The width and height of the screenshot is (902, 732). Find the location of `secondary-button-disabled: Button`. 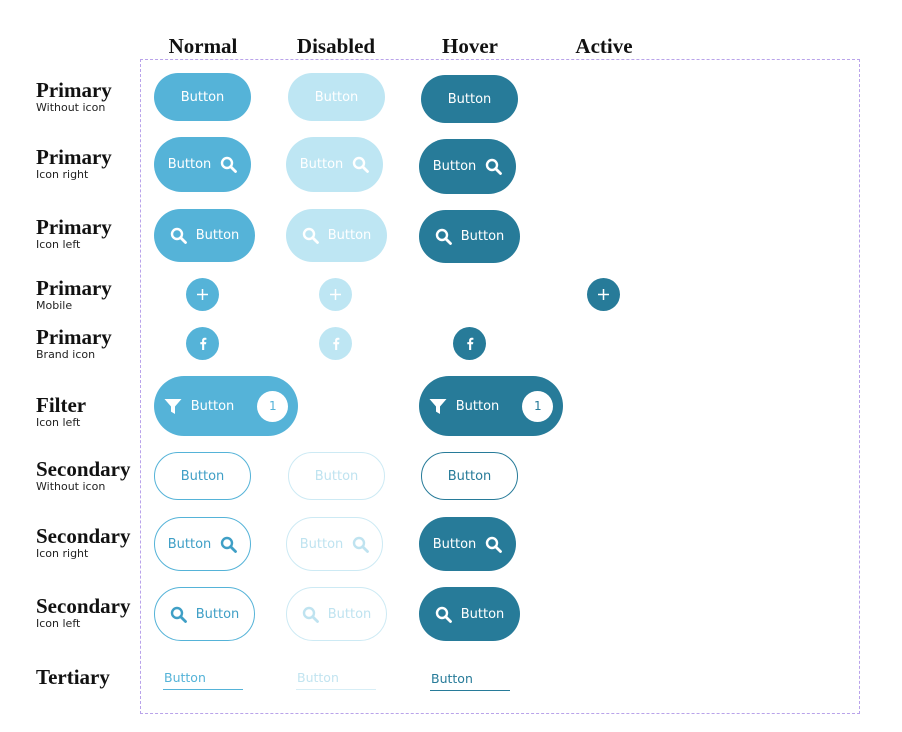

secondary-button-disabled: Button is located at coordinates (336, 476).